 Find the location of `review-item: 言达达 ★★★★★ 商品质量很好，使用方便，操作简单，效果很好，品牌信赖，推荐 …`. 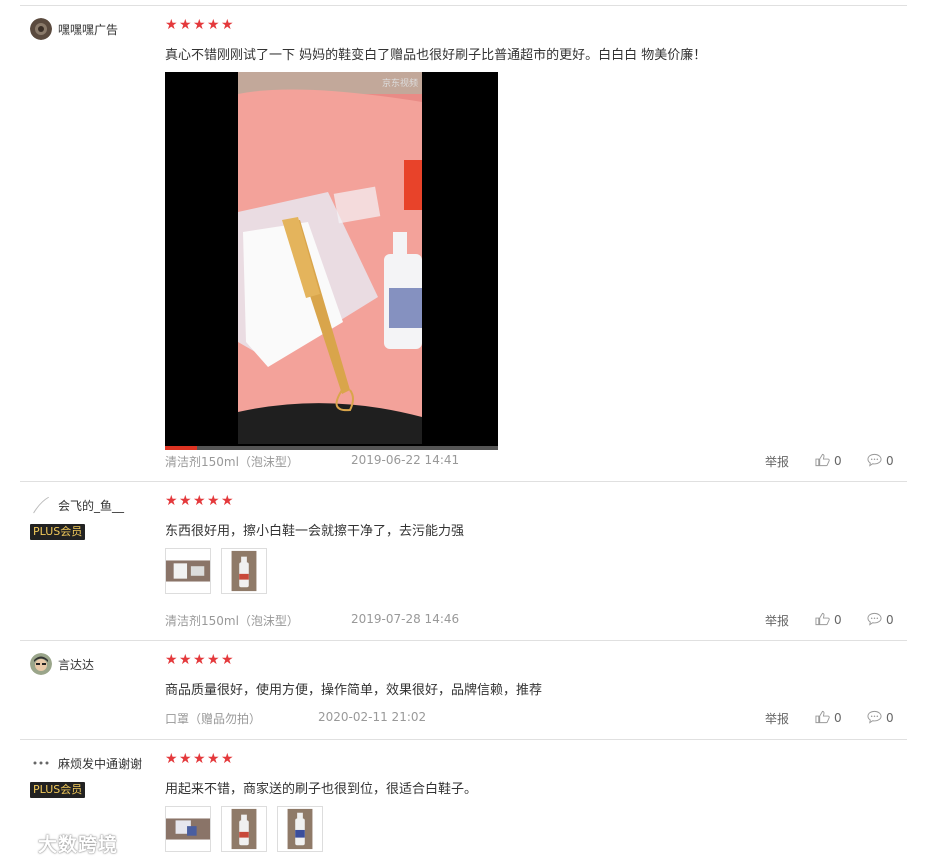

review-item: 言达达 ★★★★★ 商品质量很好，使用方便，操作简单，效果很好，品牌信赖，推荐 … is located at coordinates (463, 689).